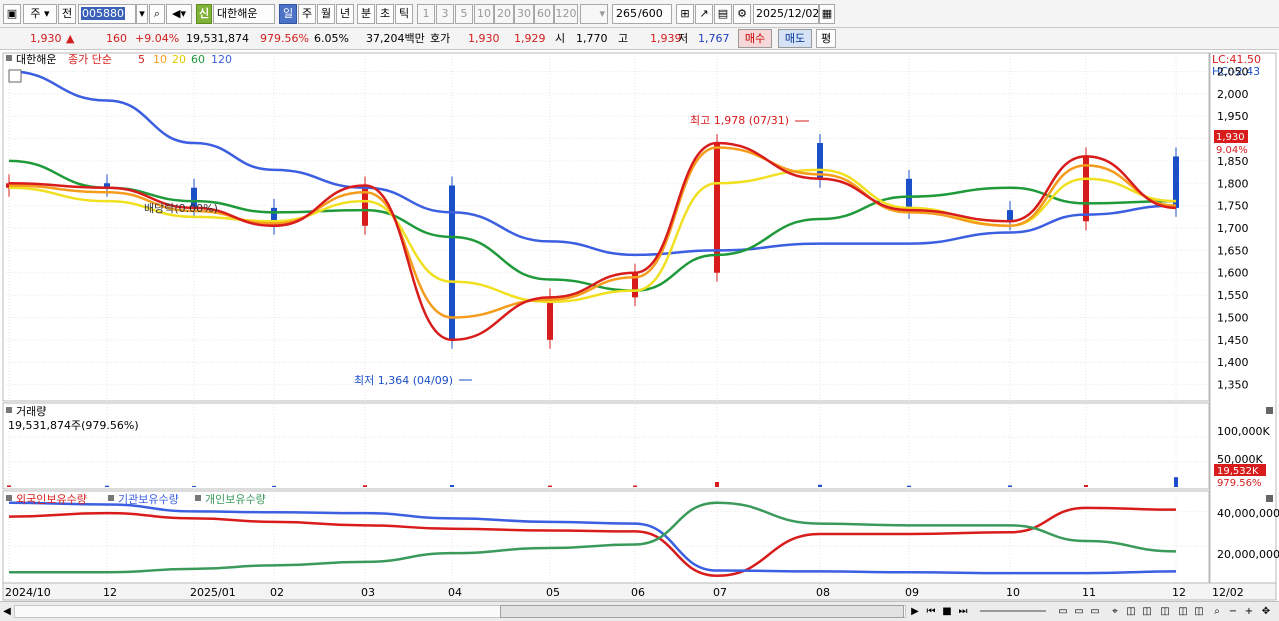  What do you see at coordinates (107, 14) in the screenshot?
I see `stock-code-input: 005880` at bounding box center [107, 14].